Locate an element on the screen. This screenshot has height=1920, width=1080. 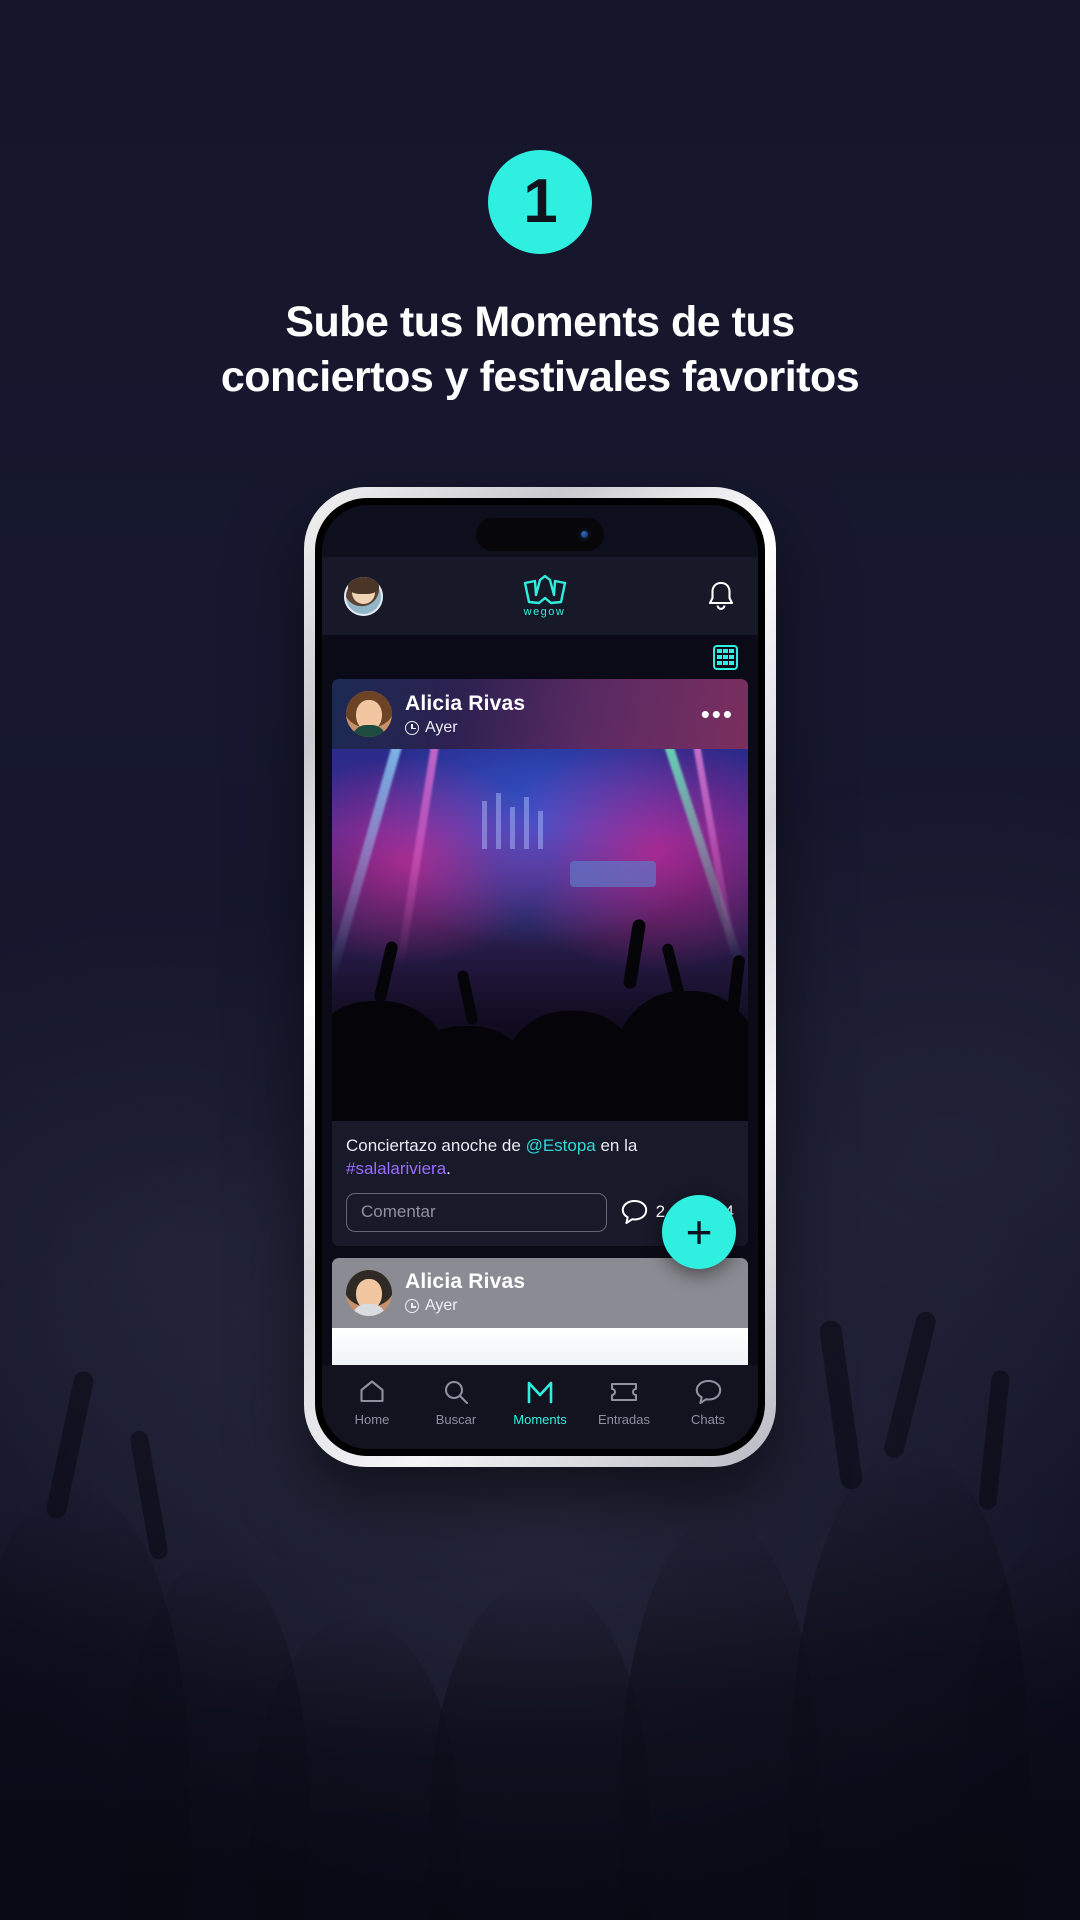
chat-icon is located at coordinates (708, 1392).